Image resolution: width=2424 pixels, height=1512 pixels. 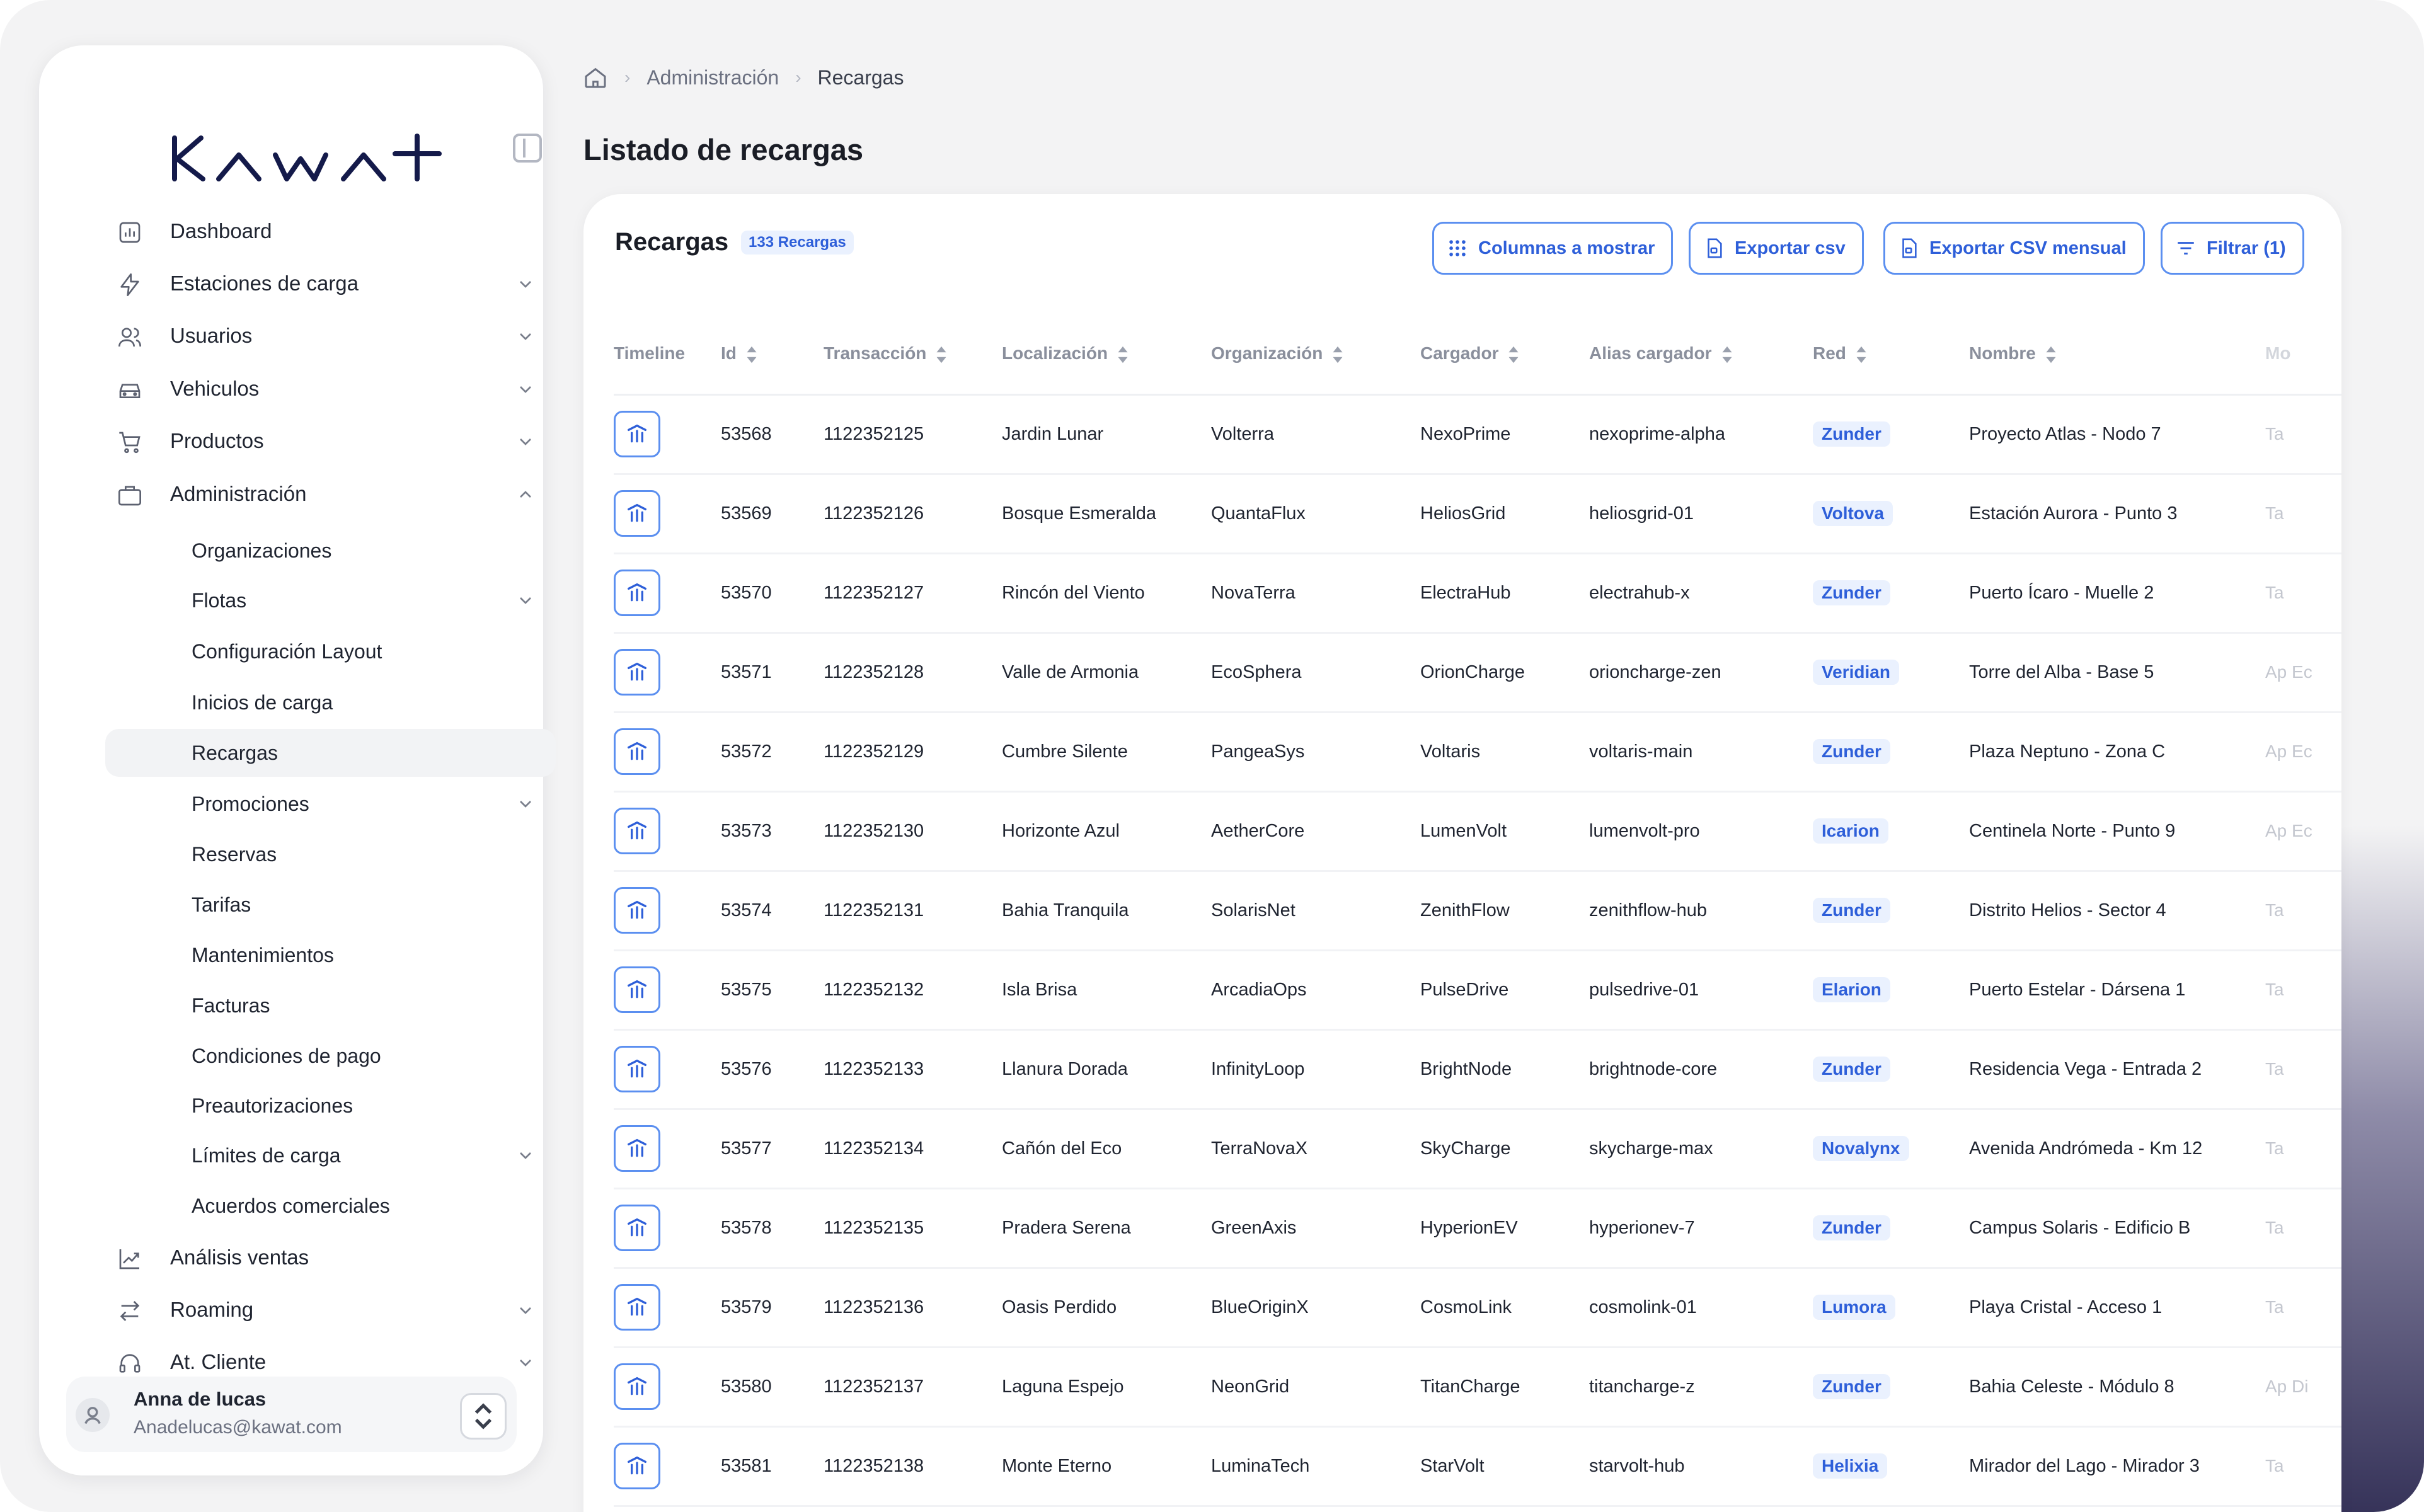 What do you see at coordinates (330, 702) in the screenshot?
I see `sidebar-subitem-inicios-de-carga: Inicios de carga` at bounding box center [330, 702].